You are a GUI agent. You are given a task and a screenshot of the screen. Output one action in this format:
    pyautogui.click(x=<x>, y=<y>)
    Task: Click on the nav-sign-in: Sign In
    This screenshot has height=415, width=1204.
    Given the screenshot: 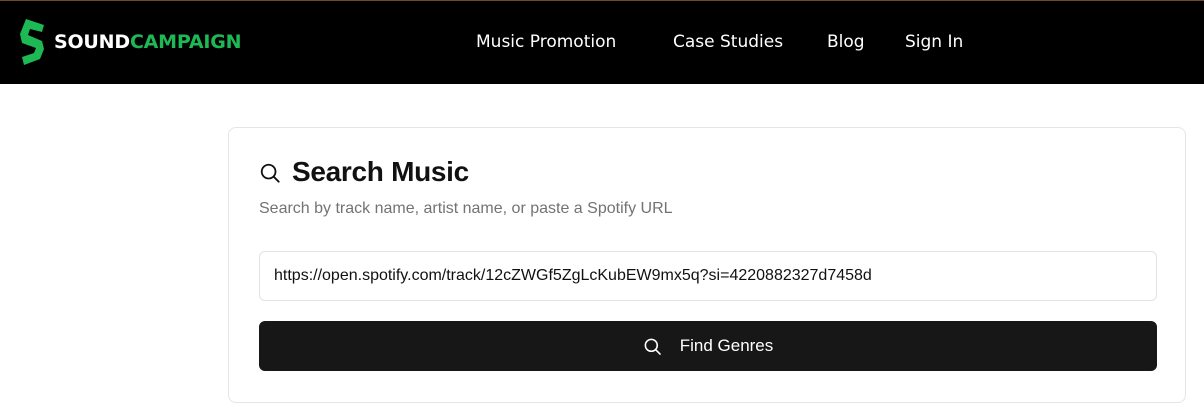 What is the action you would take?
    pyautogui.click(x=934, y=42)
    